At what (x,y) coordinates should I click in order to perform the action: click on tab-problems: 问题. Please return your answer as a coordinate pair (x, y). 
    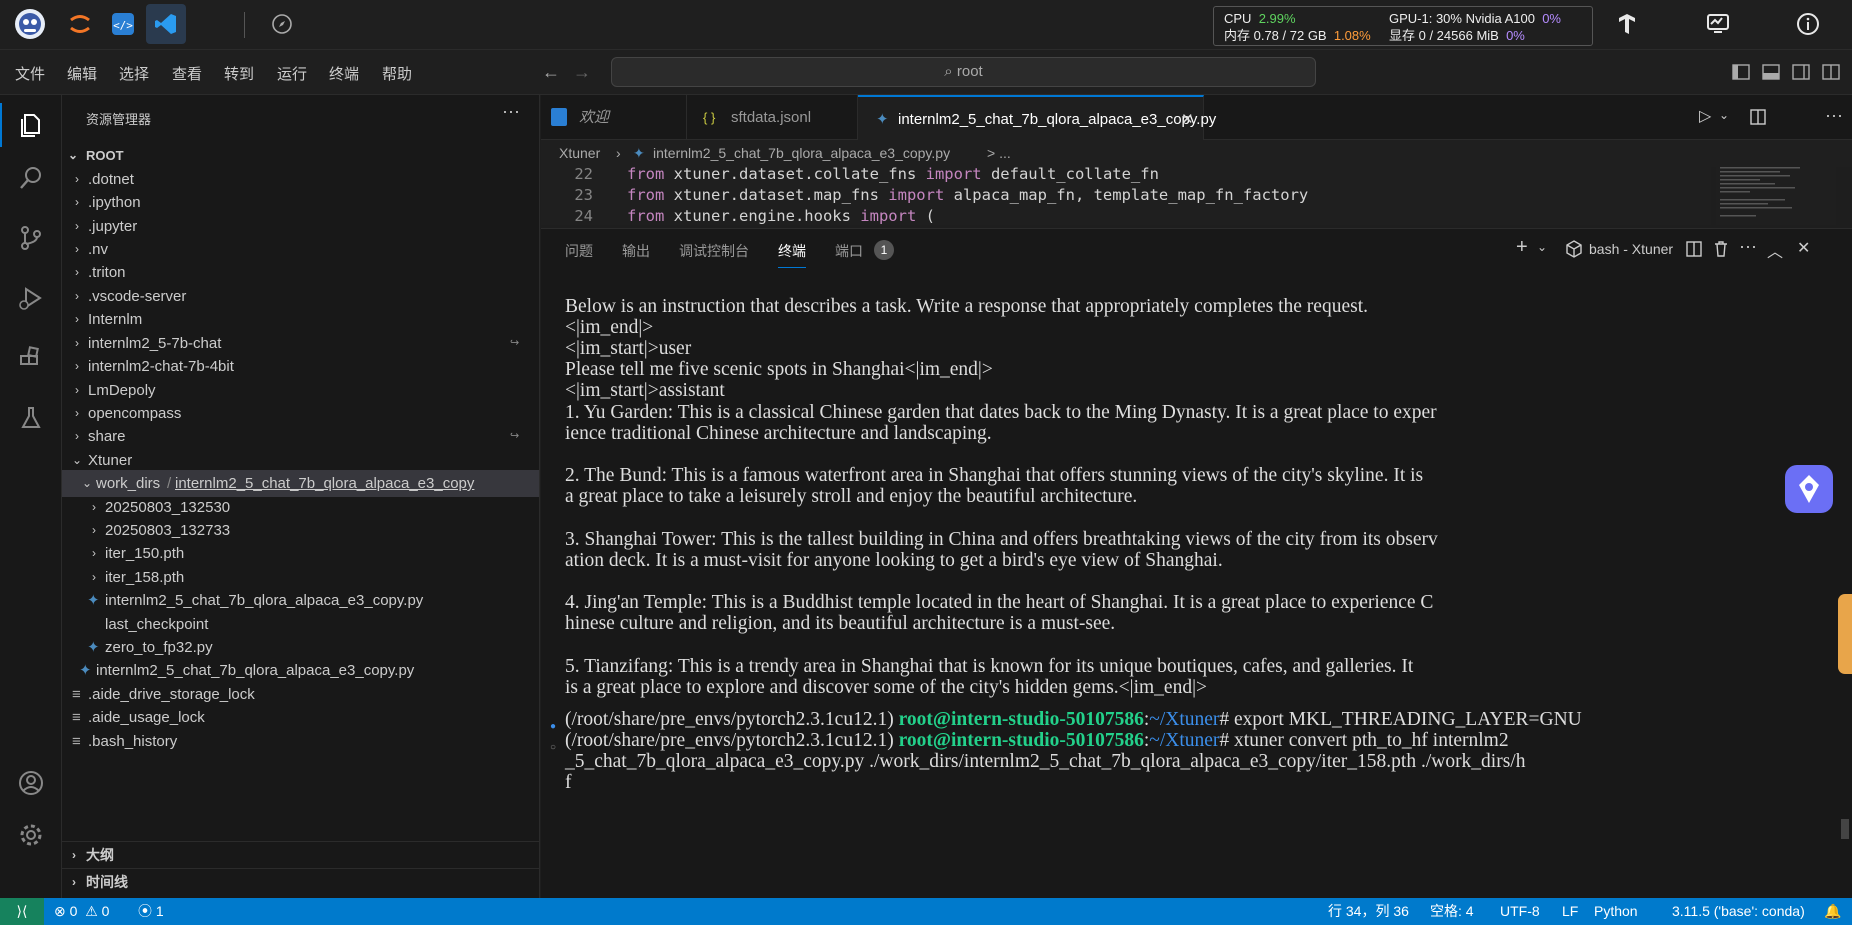
    Looking at the image, I should click on (579, 251).